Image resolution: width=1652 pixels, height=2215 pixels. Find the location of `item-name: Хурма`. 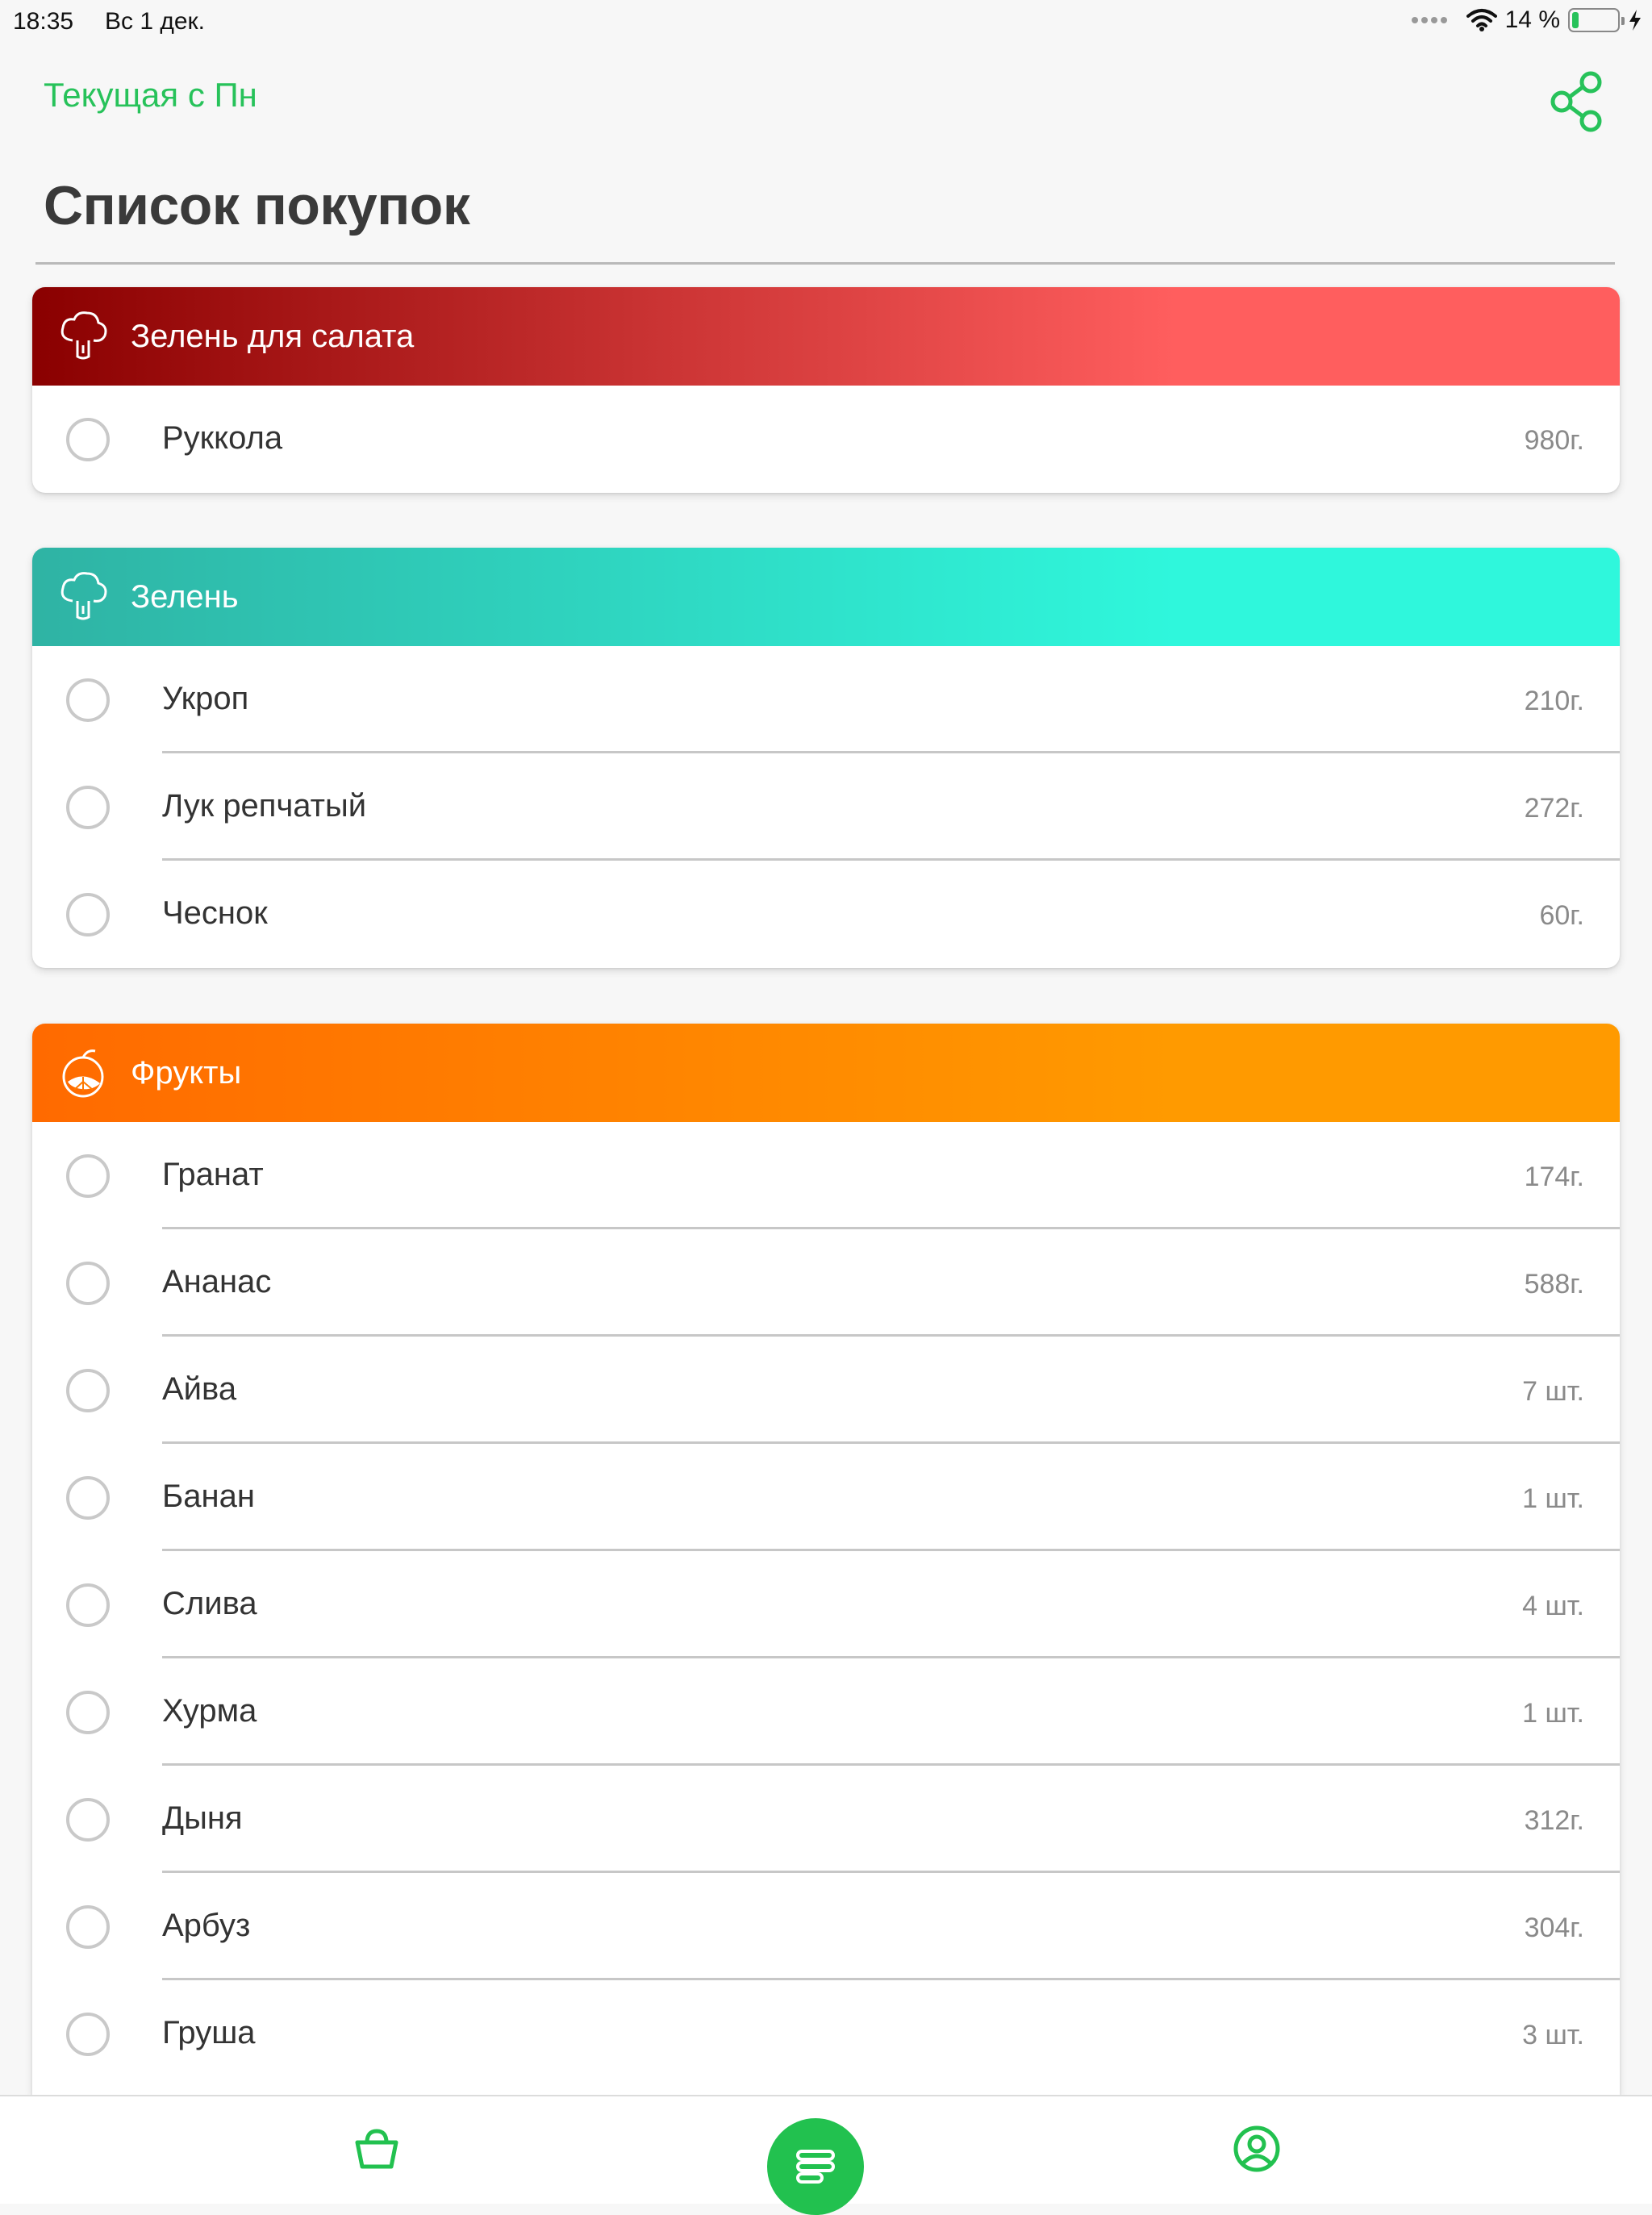

item-name: Хурма is located at coordinates (210, 1711).